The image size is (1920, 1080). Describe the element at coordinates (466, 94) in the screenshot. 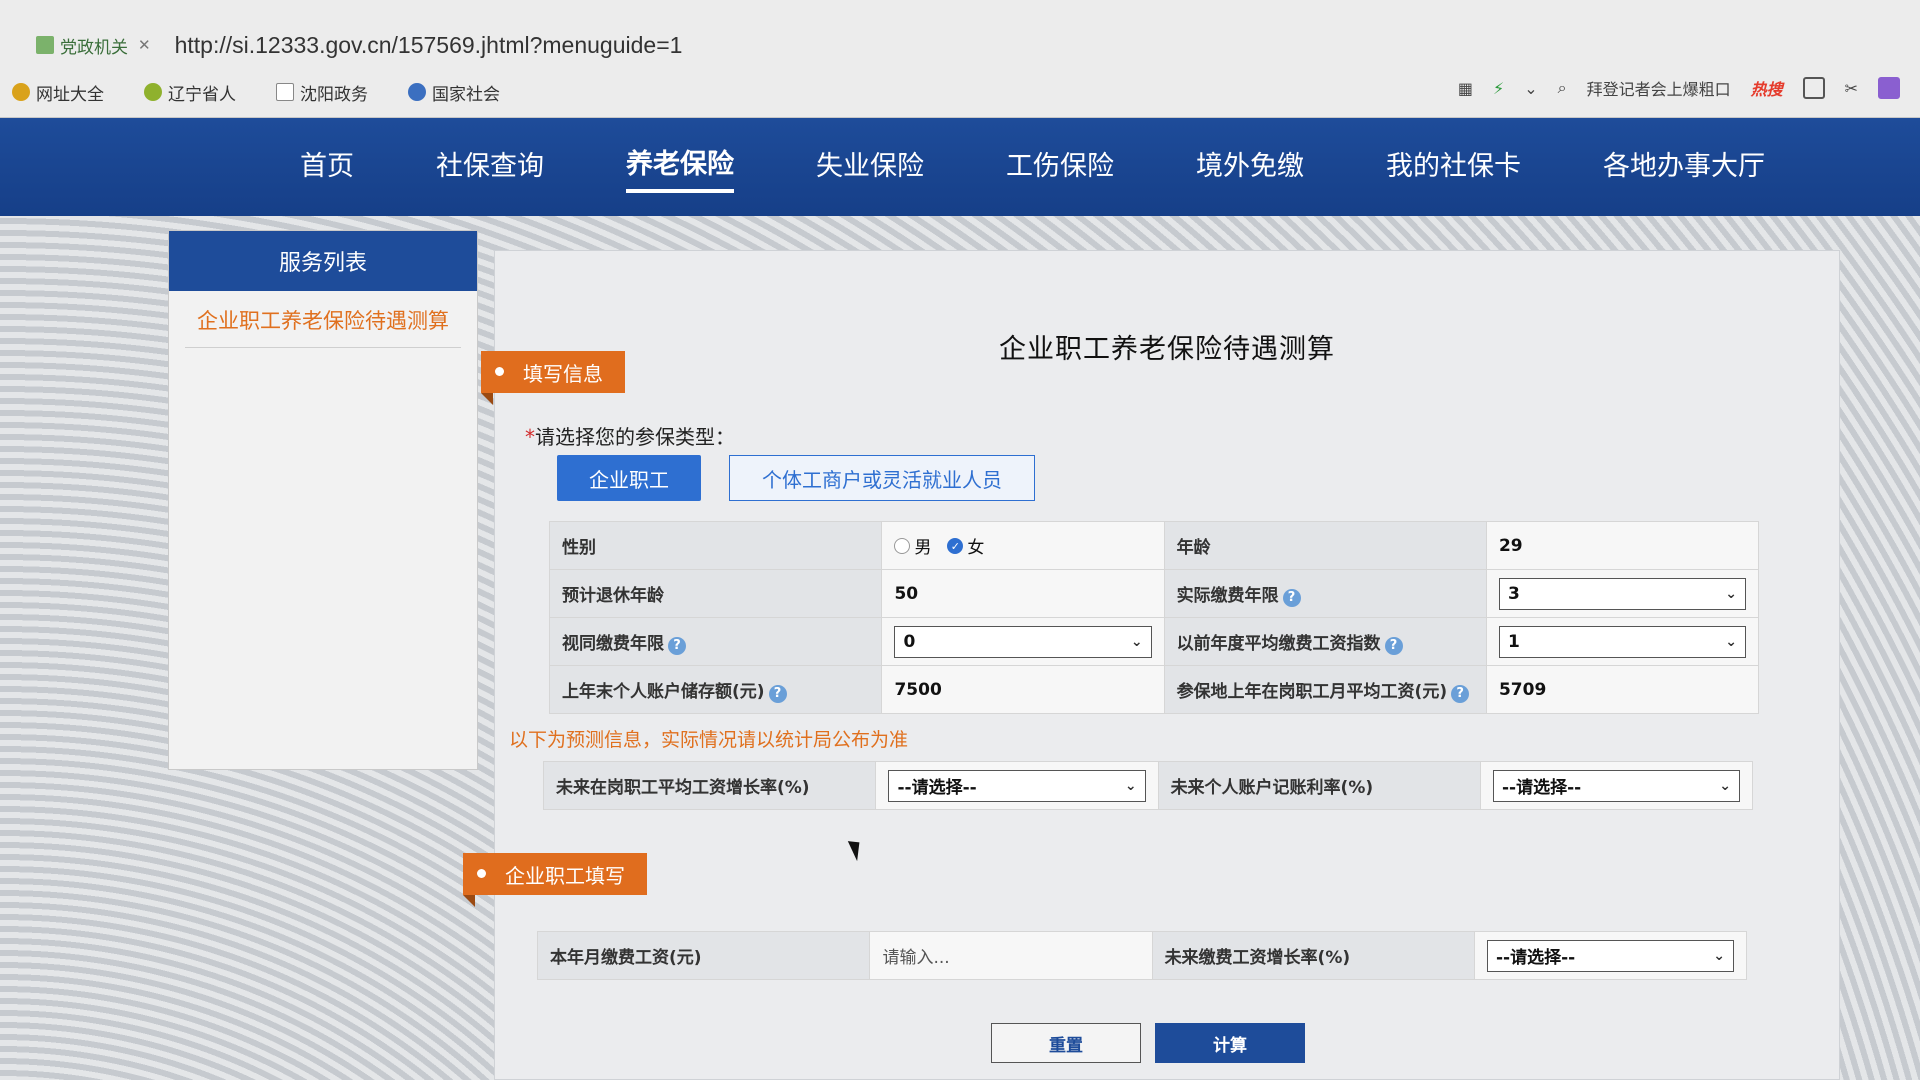

I see `bookmark-label: 国家社会` at that location.